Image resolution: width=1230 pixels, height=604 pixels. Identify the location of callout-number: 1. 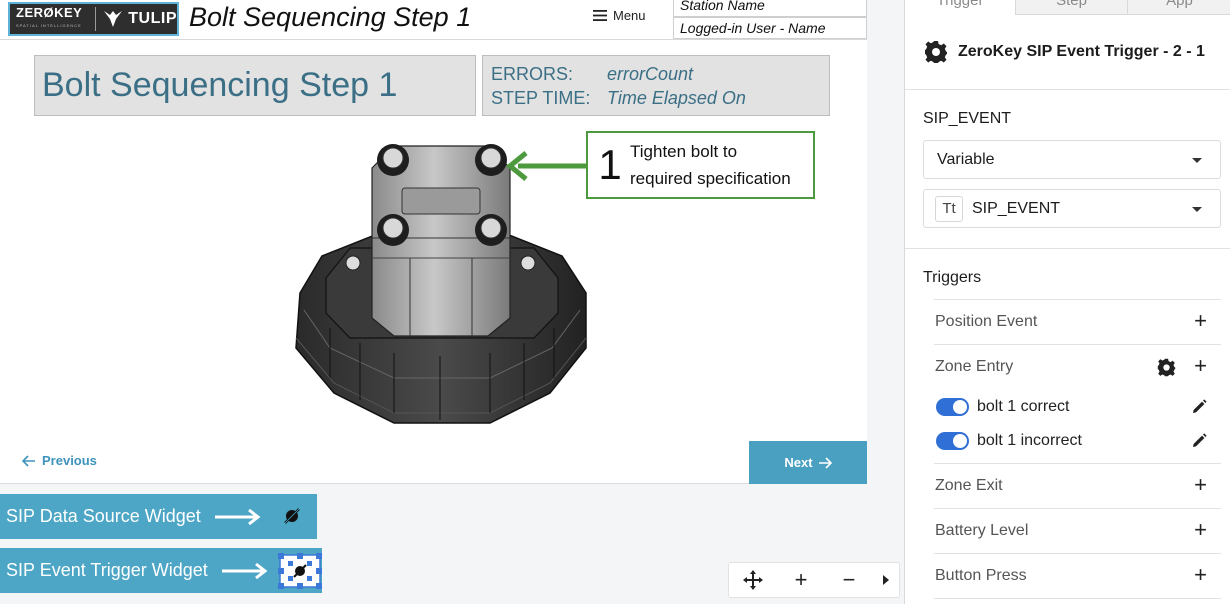
(610, 164).